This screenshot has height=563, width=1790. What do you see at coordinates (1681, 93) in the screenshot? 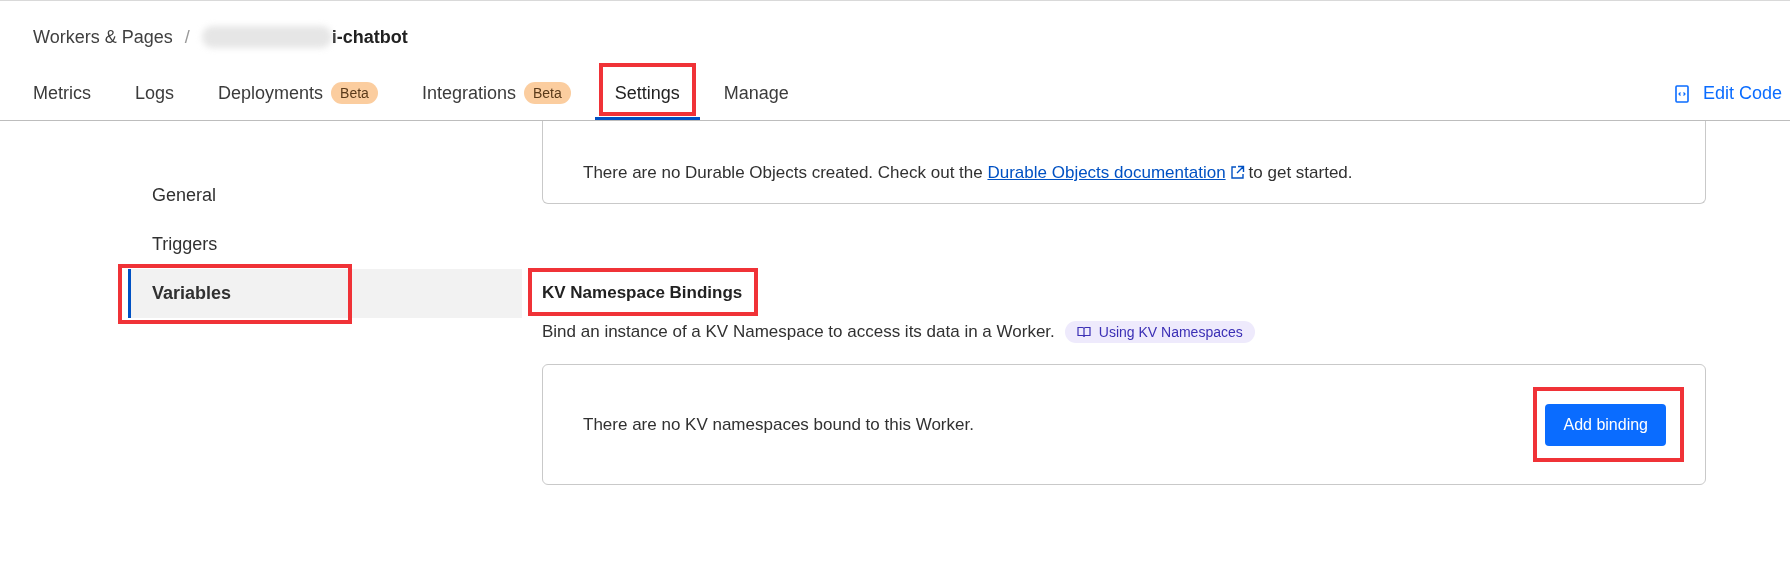
I see `code-file-icon` at bounding box center [1681, 93].